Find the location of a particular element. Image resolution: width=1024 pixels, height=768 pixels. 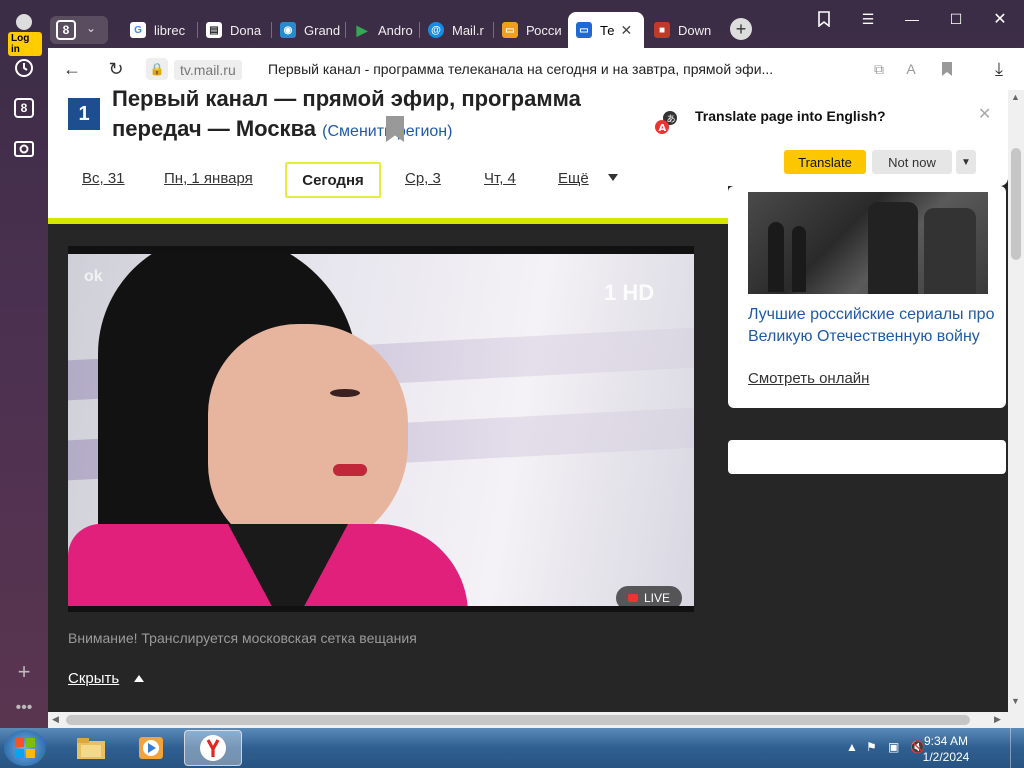

clock: 9:34 AM 1/2/2024 is located at coordinates (946, 749).